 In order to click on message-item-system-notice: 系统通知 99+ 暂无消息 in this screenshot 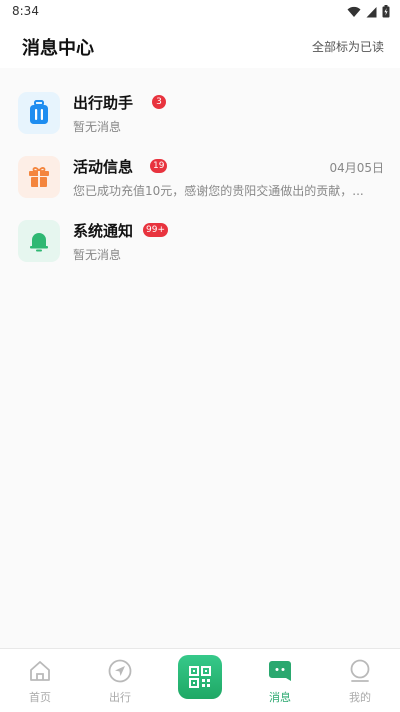, I will do `click(200, 240)`.